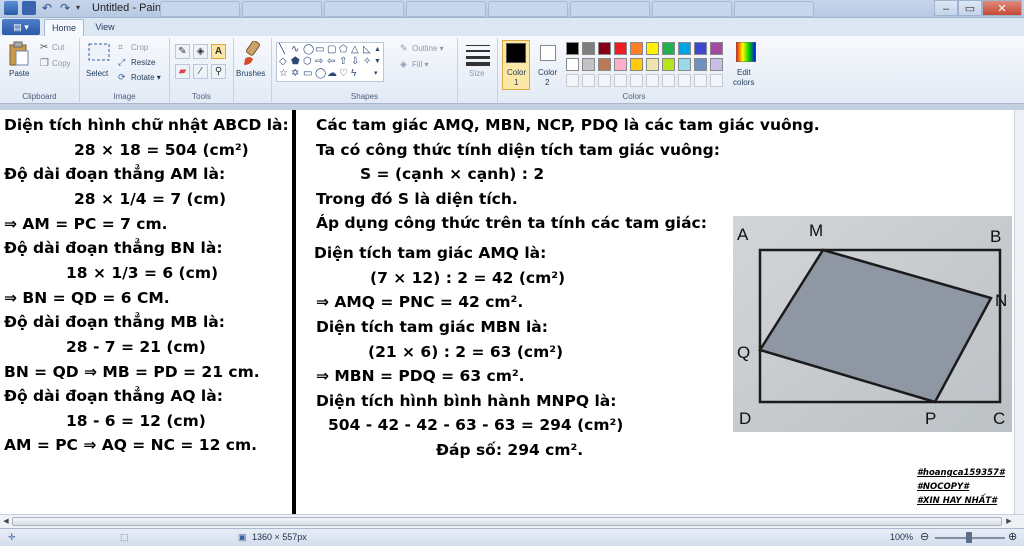  Describe the element at coordinates (1019, 312) in the screenshot. I see `vertical-scrollbar` at that location.